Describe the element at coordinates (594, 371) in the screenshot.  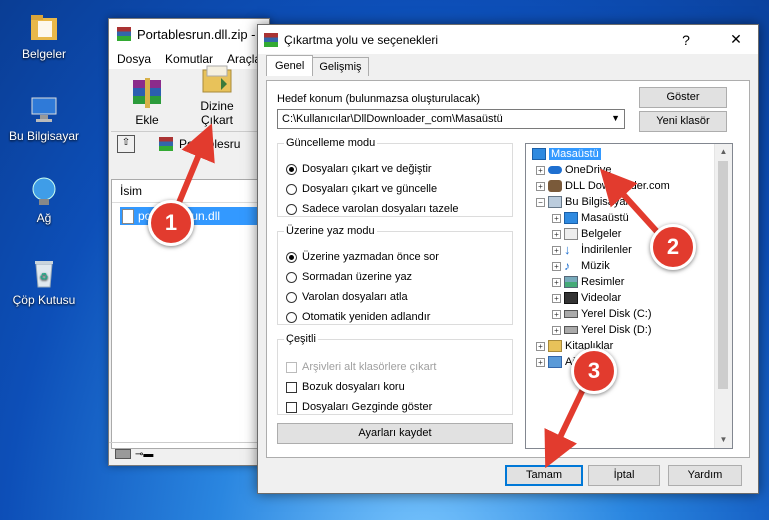
I see `annotation-badge-3: 3` at that location.